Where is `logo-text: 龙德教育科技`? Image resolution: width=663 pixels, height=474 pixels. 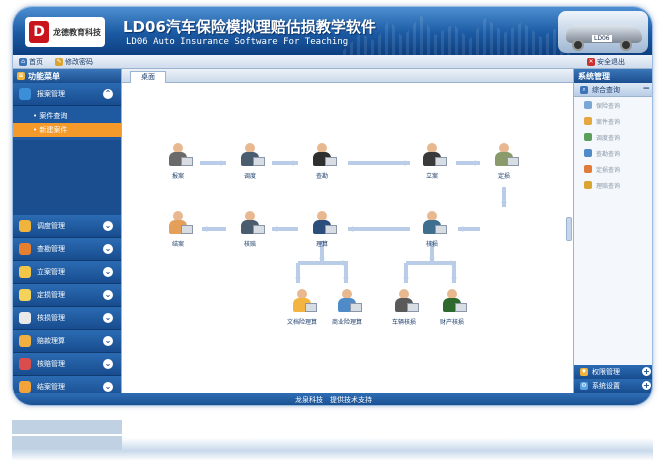 logo-text: 龙德教育科技 is located at coordinates (77, 32).